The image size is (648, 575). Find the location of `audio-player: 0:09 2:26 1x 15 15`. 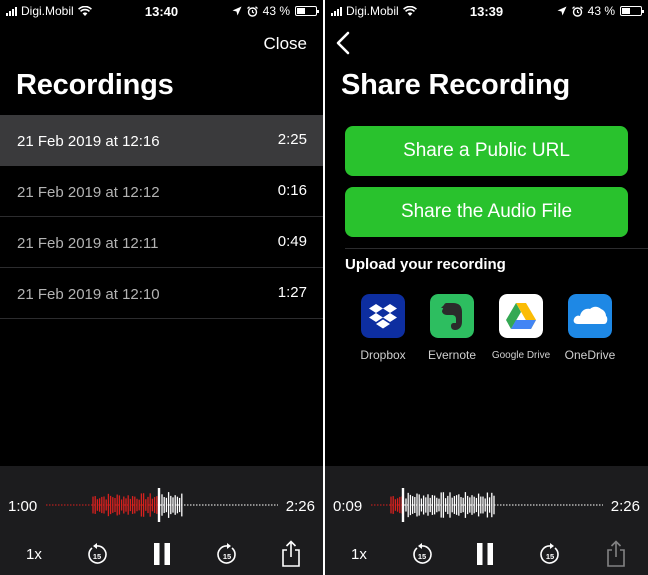

audio-player: 0:09 2:26 1x 15 15 is located at coordinates (486, 520).